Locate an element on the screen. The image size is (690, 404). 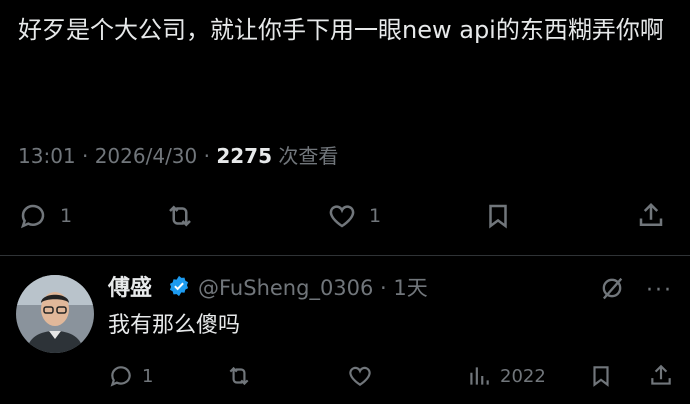
reply-retweet-button is located at coordinates (239, 376).